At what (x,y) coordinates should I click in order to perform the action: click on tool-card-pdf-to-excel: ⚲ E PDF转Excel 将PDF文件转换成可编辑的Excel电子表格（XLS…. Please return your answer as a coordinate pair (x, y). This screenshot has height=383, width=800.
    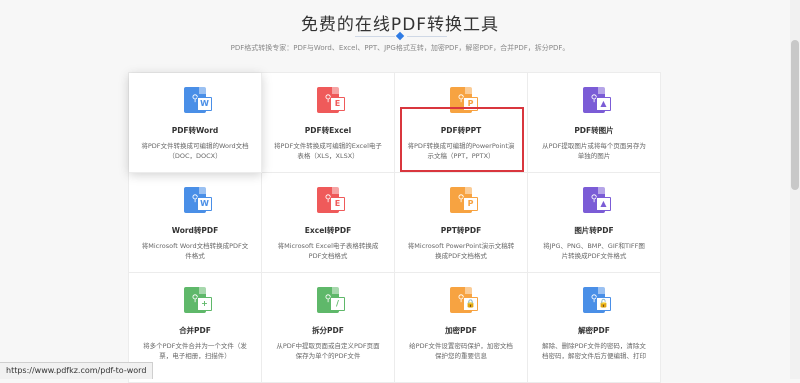
    Looking at the image, I should click on (328, 123).